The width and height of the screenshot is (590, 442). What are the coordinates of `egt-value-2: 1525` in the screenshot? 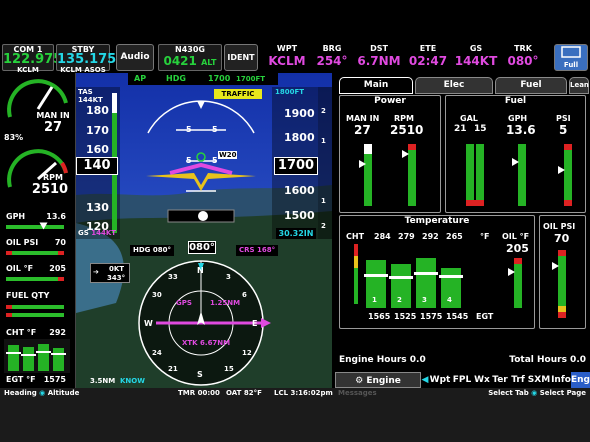 It's located at (405, 316).